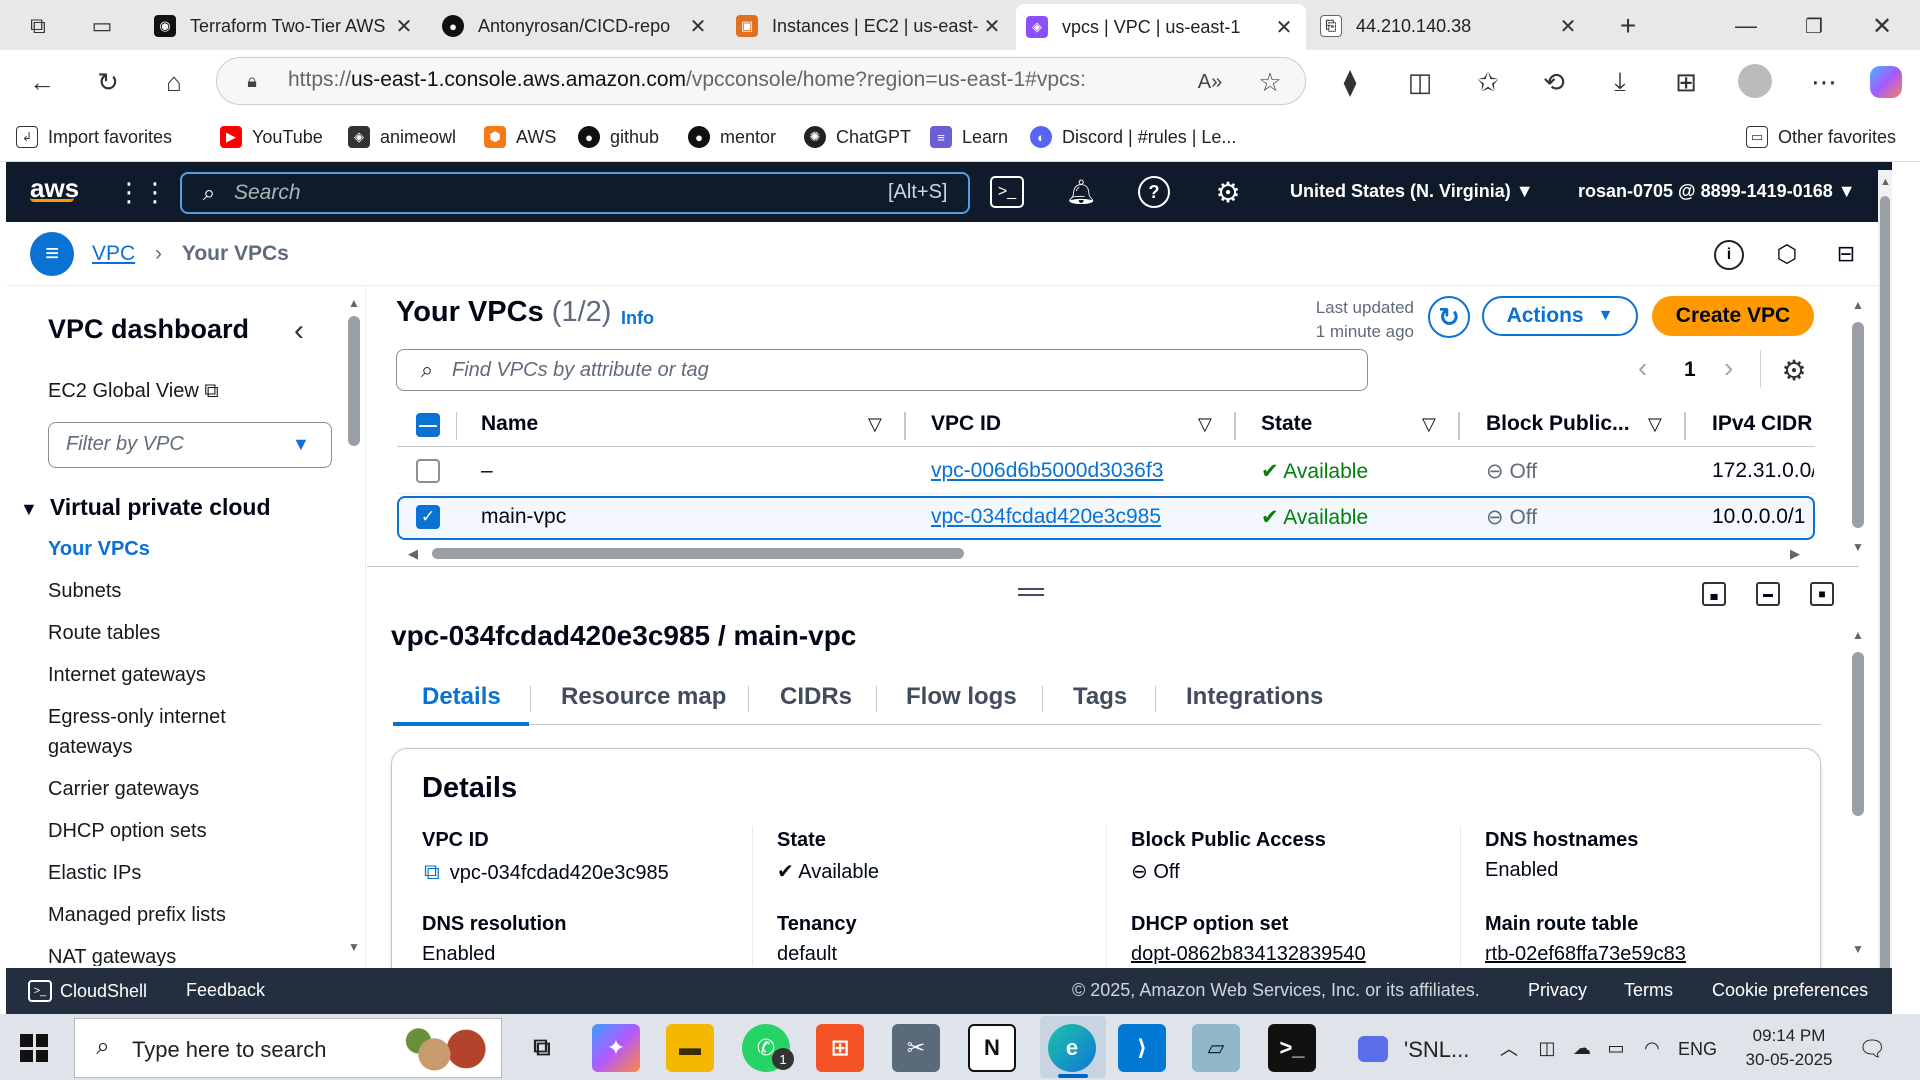 The image size is (1920, 1080). I want to click on info-link: Info, so click(637, 318).